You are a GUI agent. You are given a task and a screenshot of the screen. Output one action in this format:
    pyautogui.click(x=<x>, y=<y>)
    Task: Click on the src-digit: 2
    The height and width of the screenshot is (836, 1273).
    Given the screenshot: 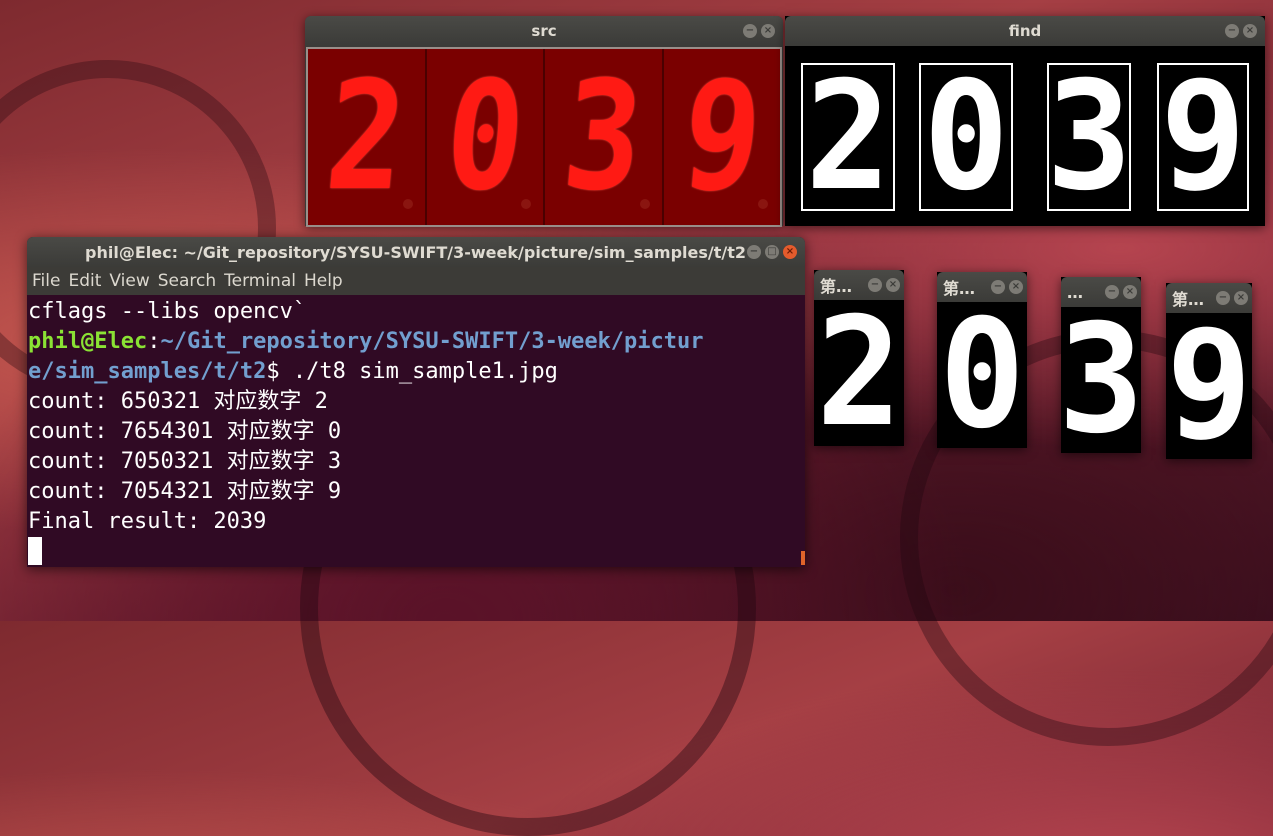 What is the action you would take?
    pyautogui.click(x=366, y=137)
    